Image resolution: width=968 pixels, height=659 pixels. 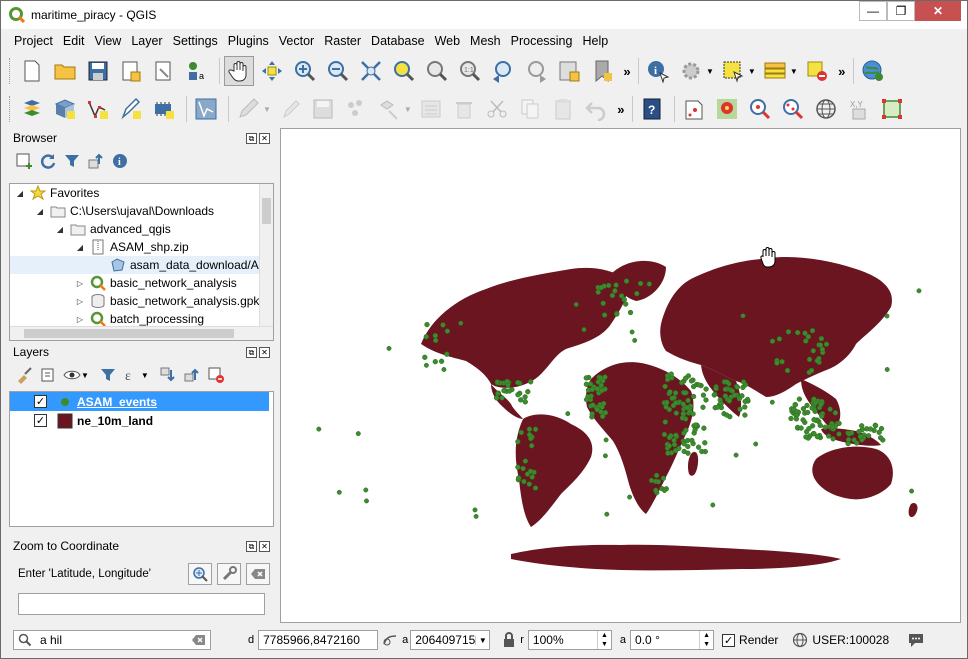 I want to click on info-icon: i, so click(x=120, y=161).